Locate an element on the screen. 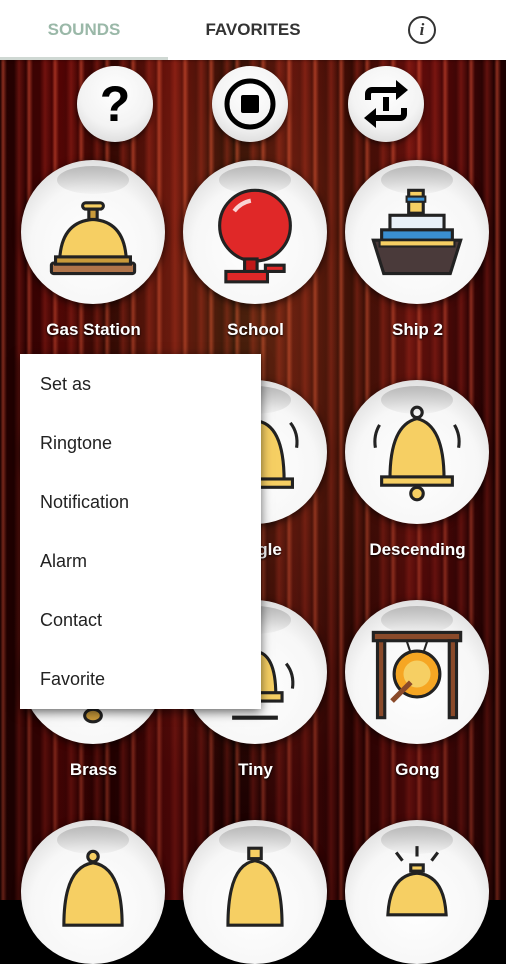  gong-icon is located at coordinates (417, 675).